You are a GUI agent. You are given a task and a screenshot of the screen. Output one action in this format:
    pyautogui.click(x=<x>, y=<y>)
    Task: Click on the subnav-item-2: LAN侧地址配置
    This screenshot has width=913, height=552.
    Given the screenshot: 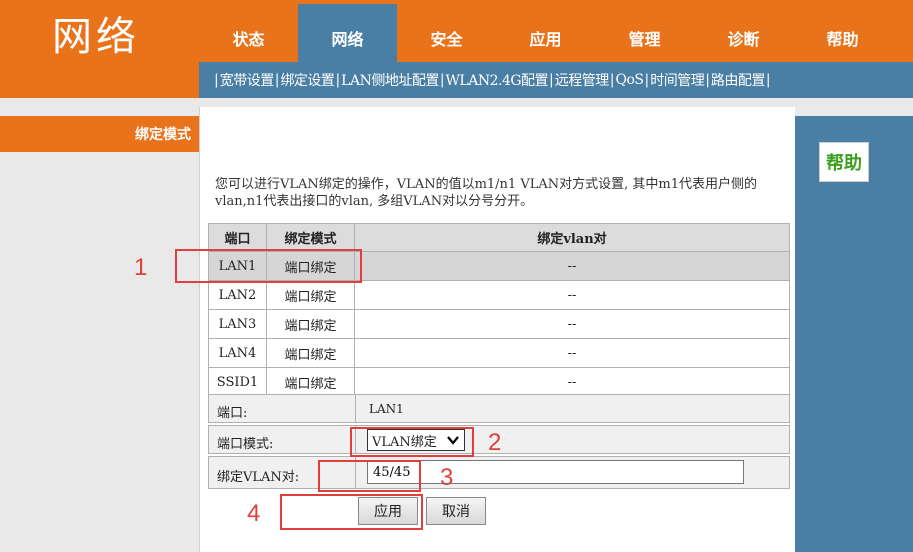 What is the action you would take?
    pyautogui.click(x=390, y=80)
    